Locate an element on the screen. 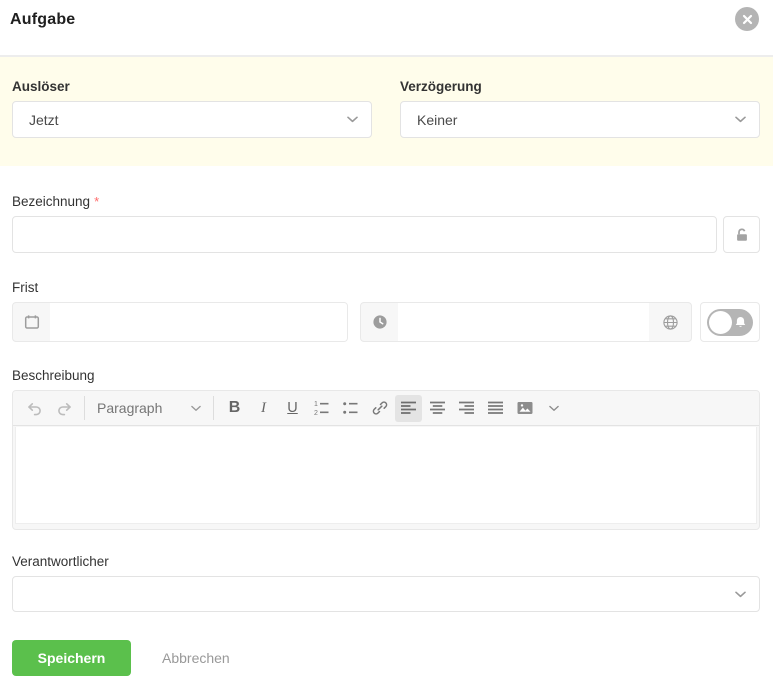 The width and height of the screenshot is (773, 687). svg-text: 2 is located at coordinates (316, 413).